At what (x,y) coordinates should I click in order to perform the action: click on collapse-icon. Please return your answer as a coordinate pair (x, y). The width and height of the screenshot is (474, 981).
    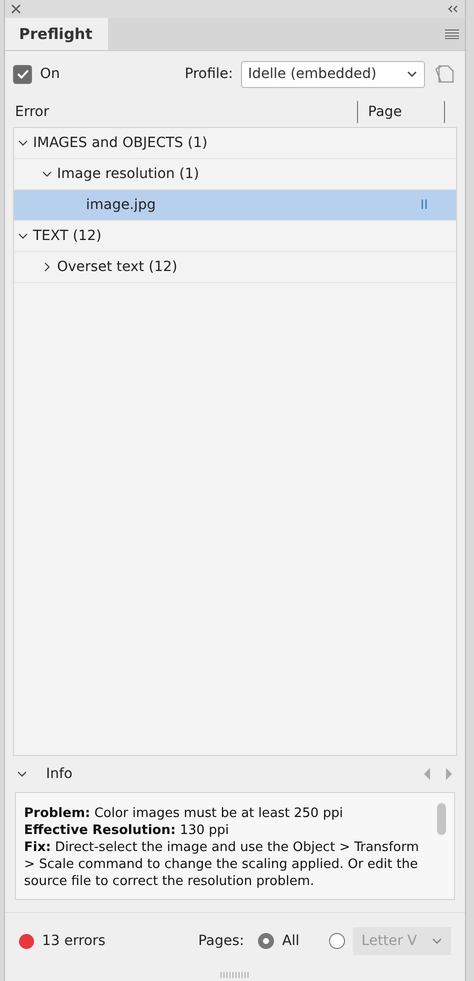
    Looking at the image, I should click on (453, 9).